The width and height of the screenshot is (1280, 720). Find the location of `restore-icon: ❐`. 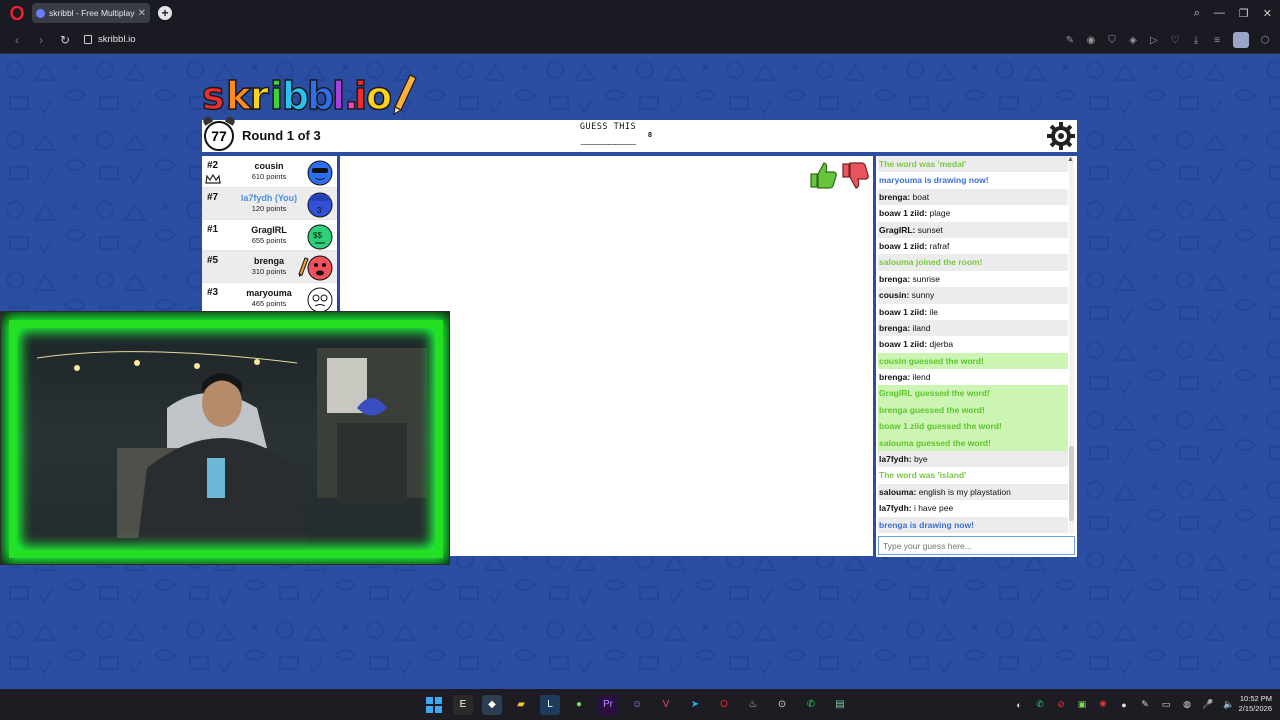

restore-icon: ❐ is located at coordinates (1244, 13).